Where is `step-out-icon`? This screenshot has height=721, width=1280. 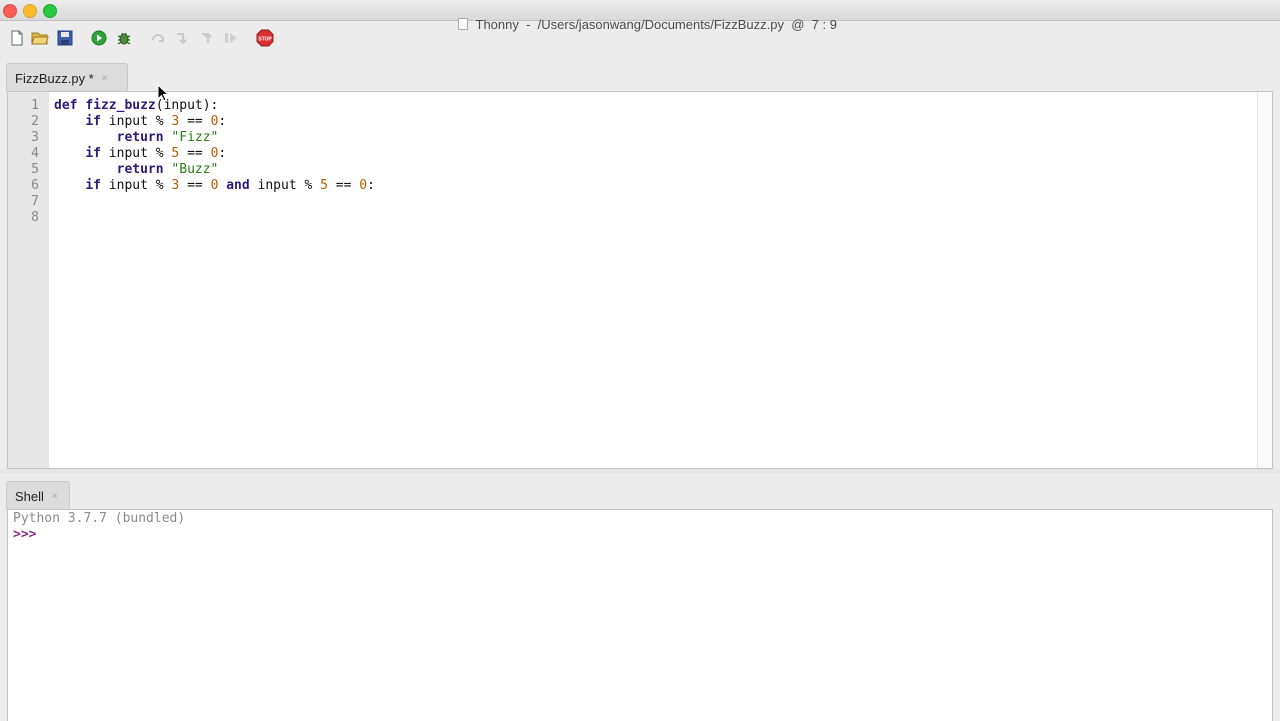 step-out-icon is located at coordinates (207, 38).